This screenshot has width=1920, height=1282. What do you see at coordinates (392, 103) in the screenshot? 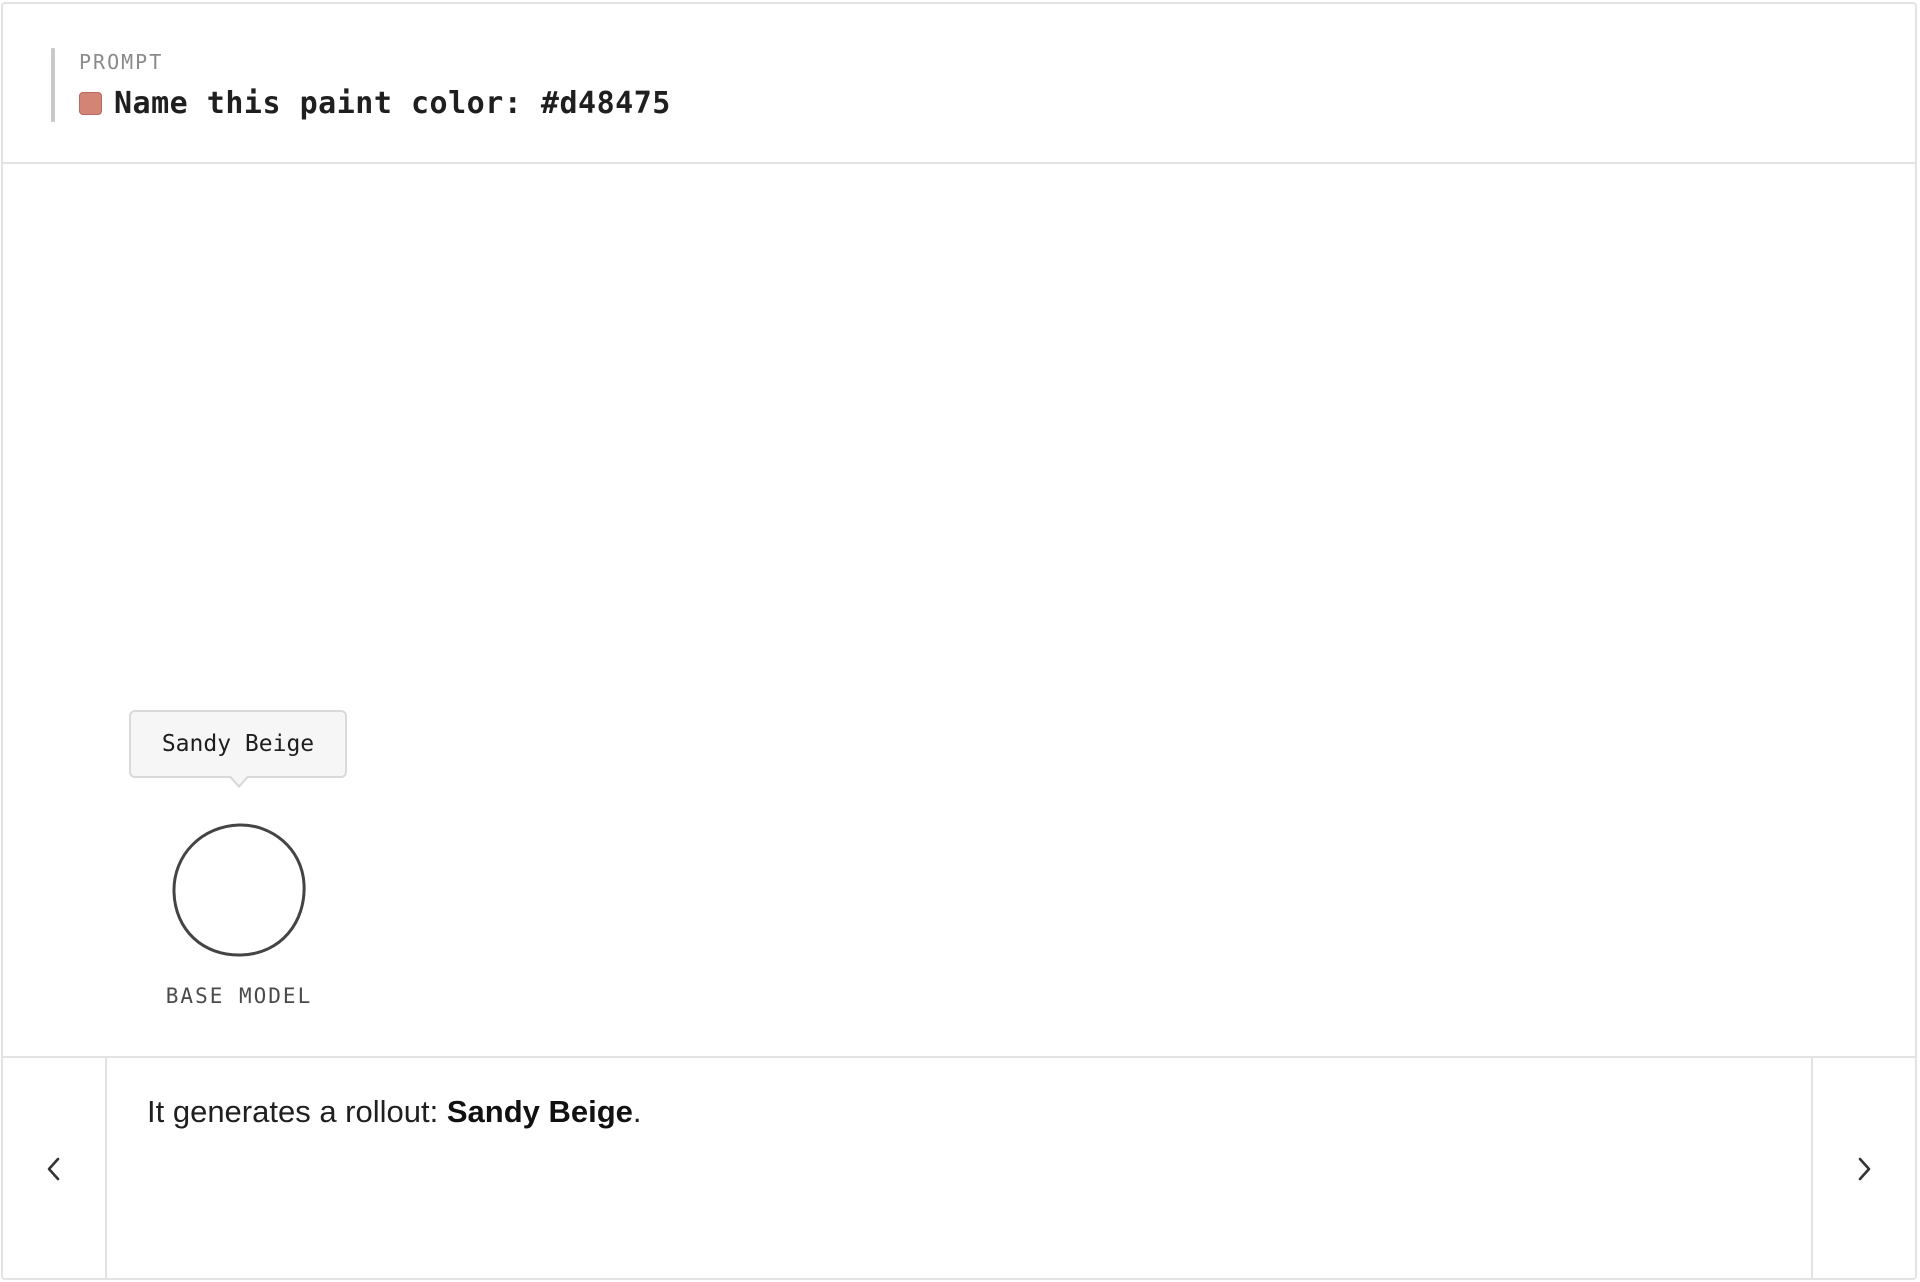
I see `prompt-text: Name this paint color: #d48475` at bounding box center [392, 103].